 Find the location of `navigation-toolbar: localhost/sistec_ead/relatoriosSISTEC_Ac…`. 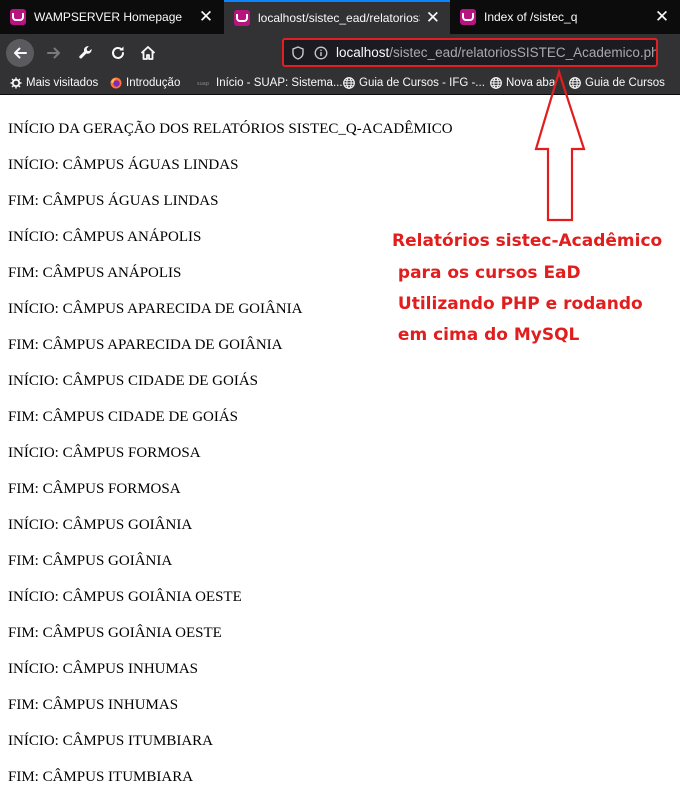

navigation-toolbar: localhost/sistec_ead/relatoriosSISTEC_Ac… is located at coordinates (340, 53).